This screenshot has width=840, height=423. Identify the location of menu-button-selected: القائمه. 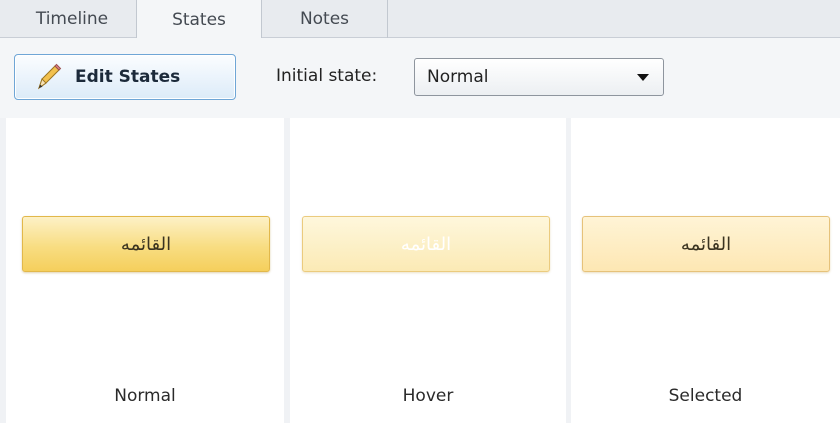
(706, 244).